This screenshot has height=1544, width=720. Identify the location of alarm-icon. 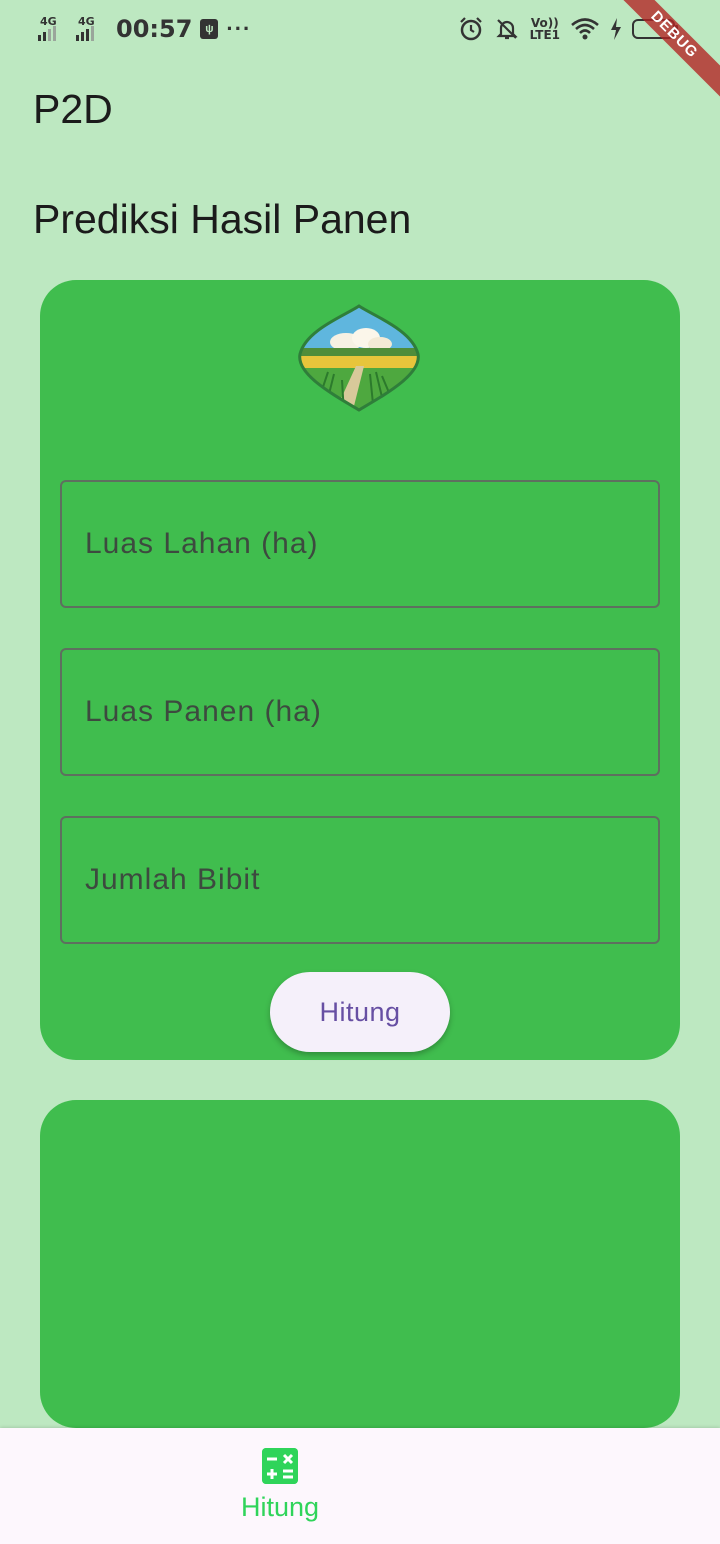
(470, 29).